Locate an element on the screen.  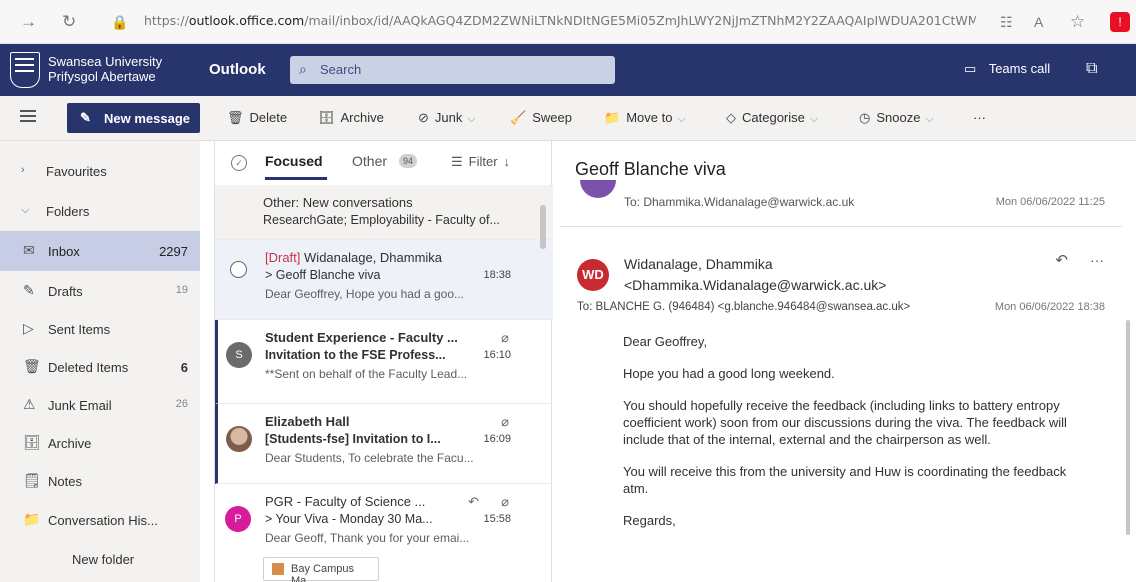
unread-count: 6 is located at coordinates (184, 367).